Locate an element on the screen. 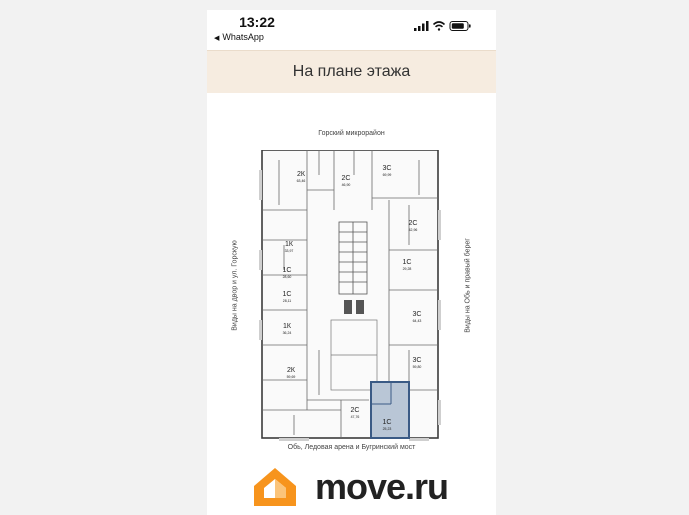  room-area: 42,96 is located at coordinates (413, 230).